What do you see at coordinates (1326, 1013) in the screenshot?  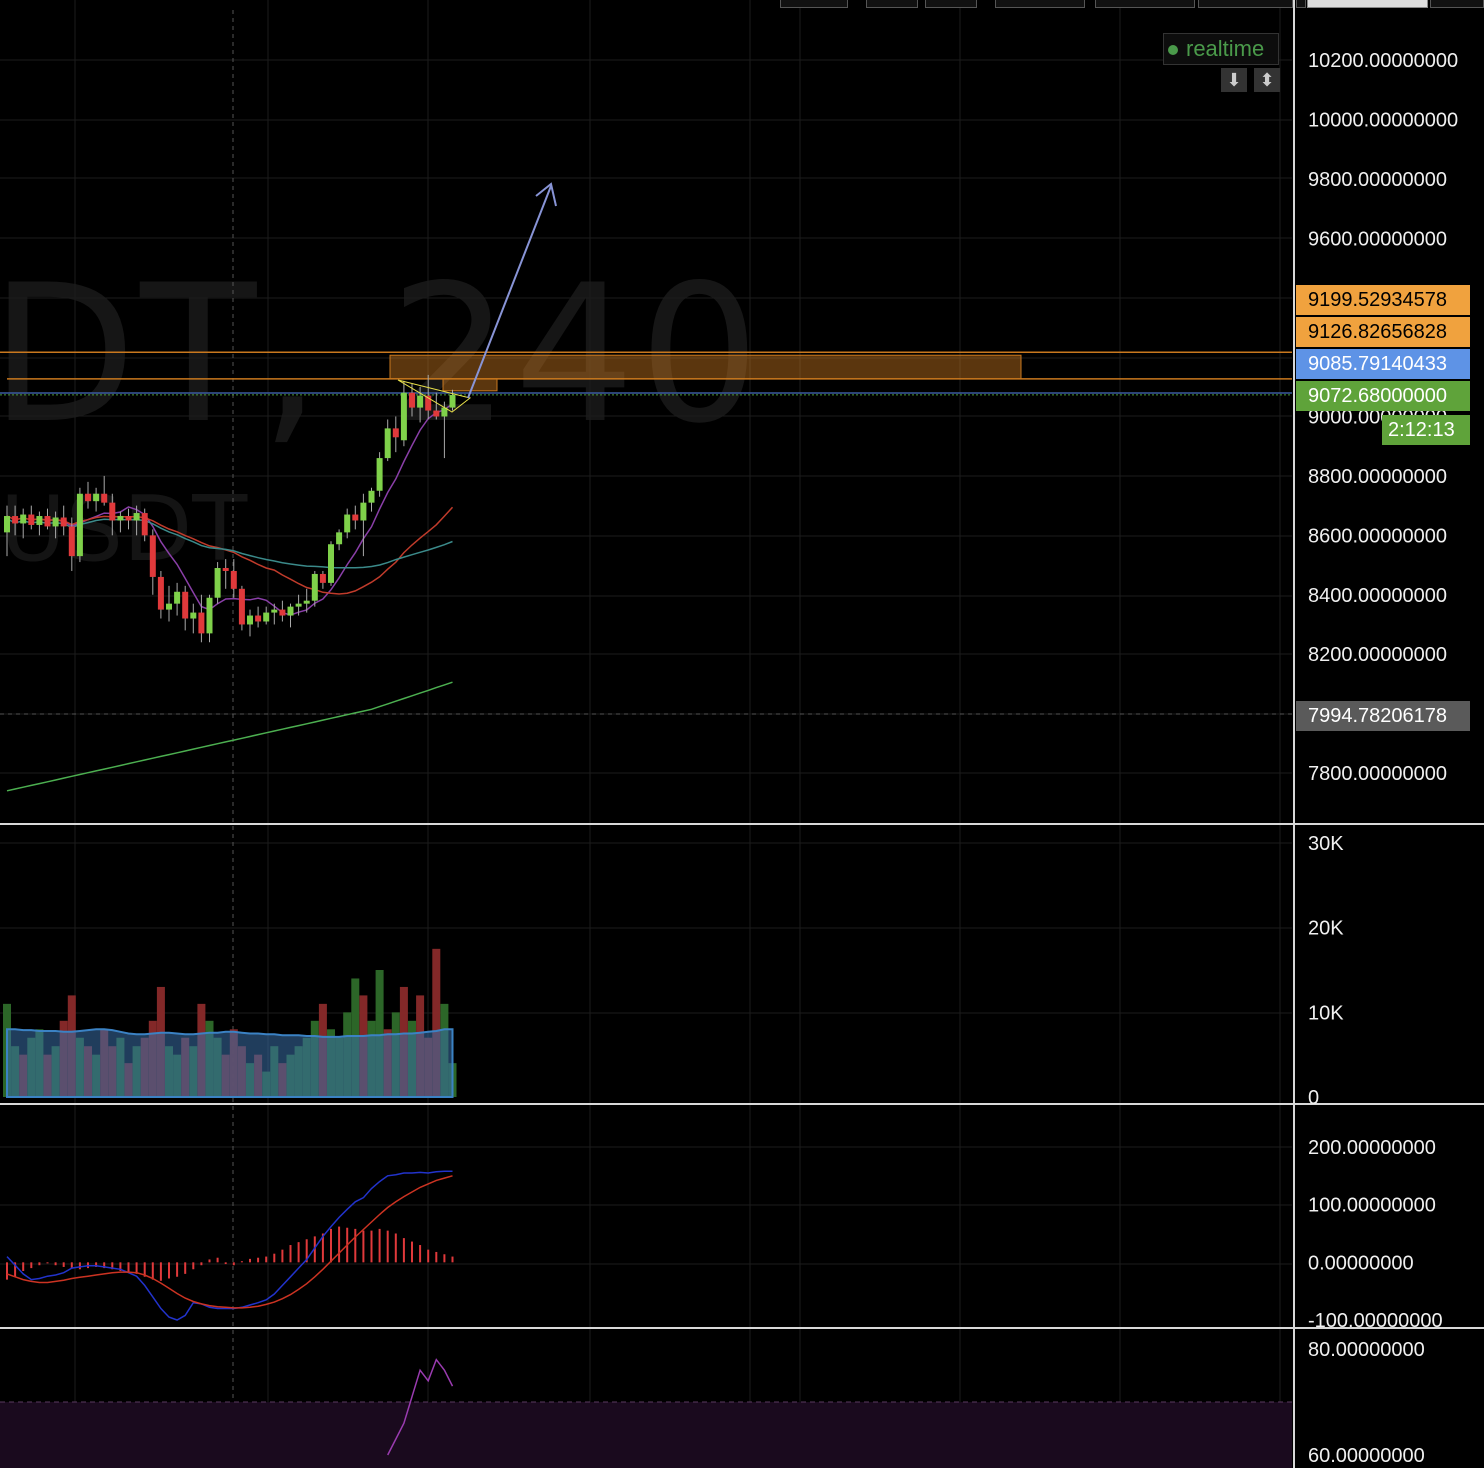 I see `axis-tick-label: 10K` at bounding box center [1326, 1013].